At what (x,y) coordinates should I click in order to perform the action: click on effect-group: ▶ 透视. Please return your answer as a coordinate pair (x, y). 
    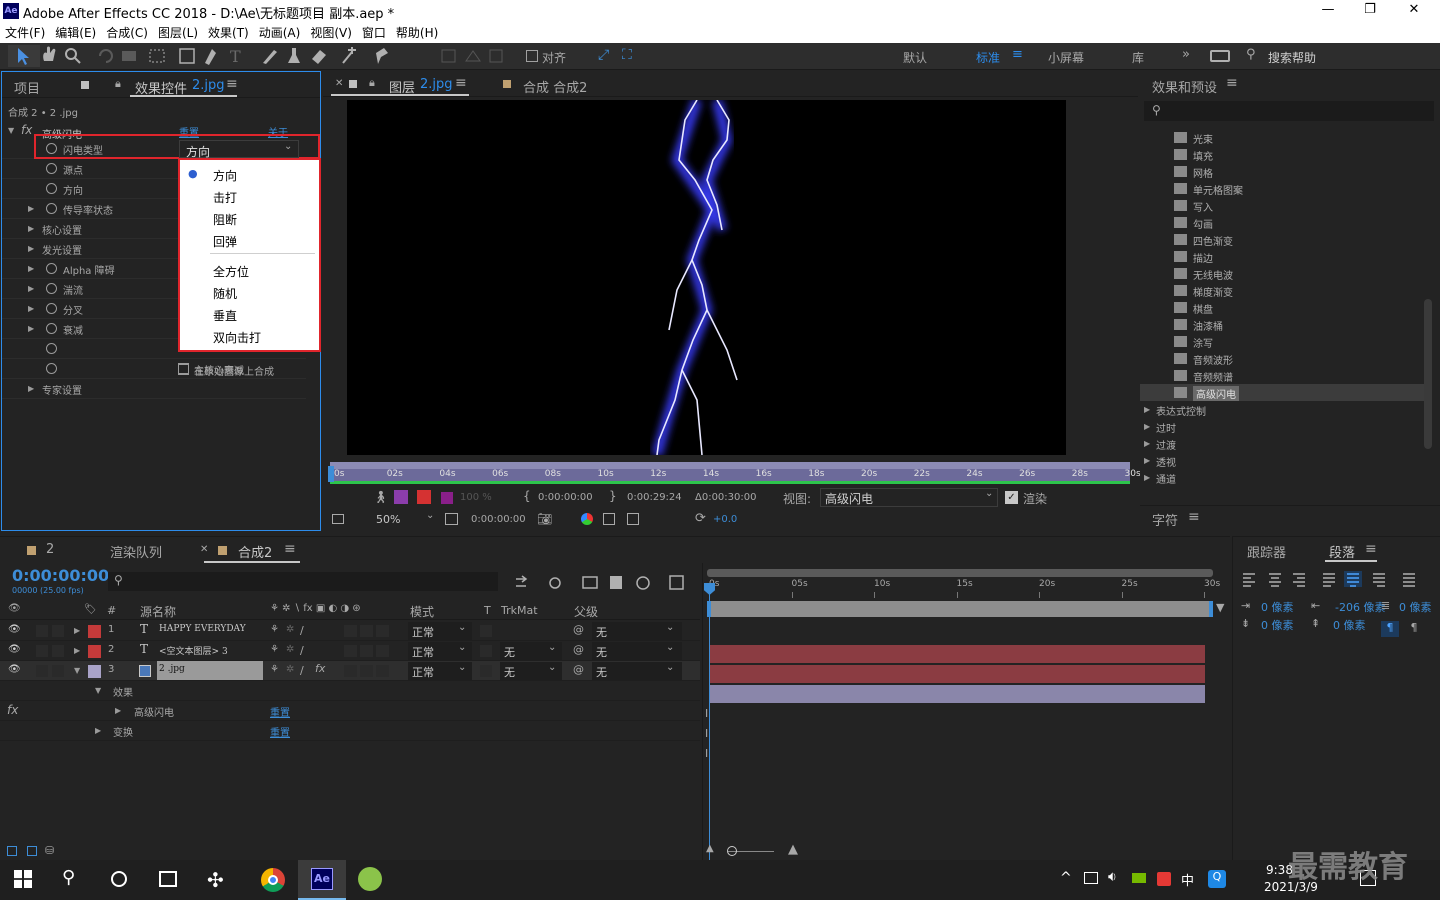
    Looking at the image, I should click on (1282, 460).